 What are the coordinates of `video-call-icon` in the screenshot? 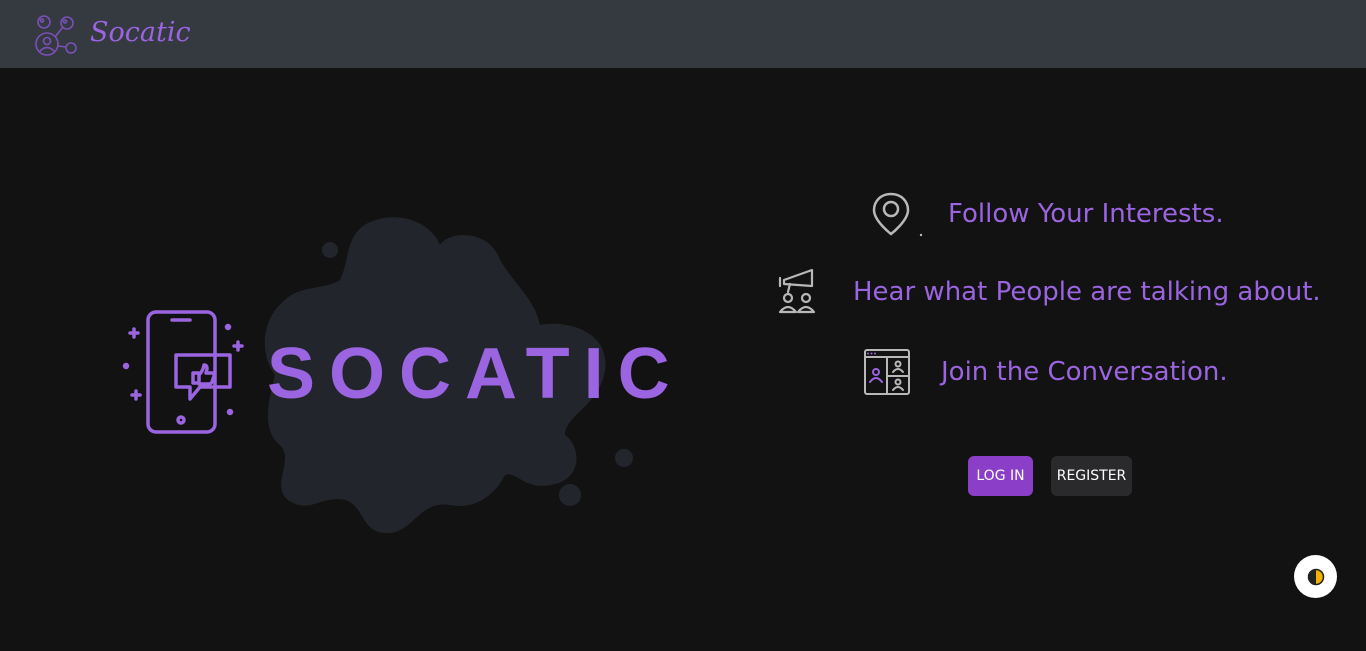 It's located at (887, 372).